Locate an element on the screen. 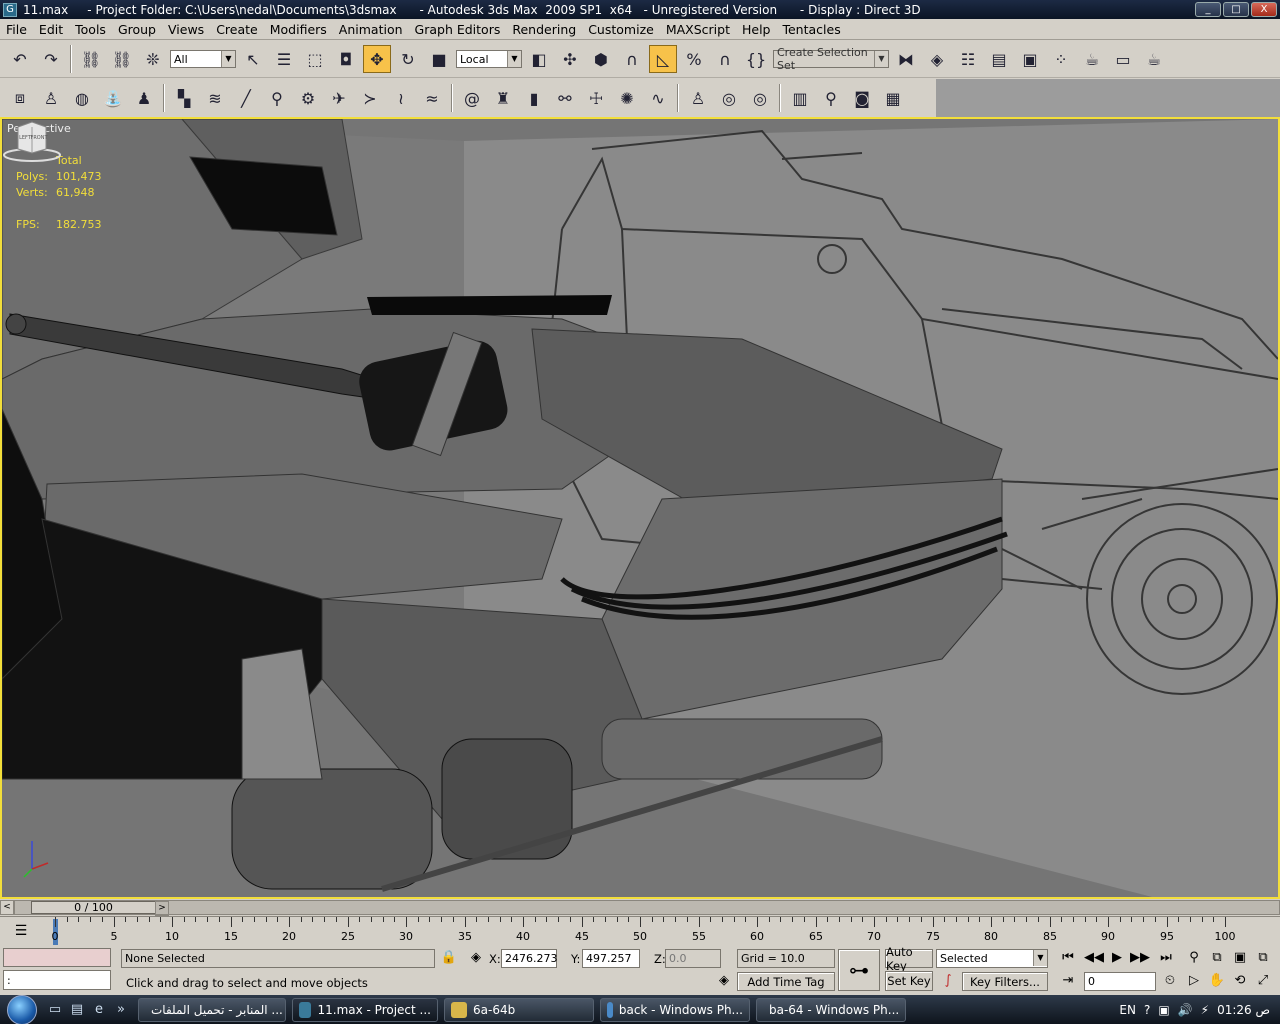 The width and height of the screenshot is (1280, 1024). plane-icon: ✈ is located at coordinates (339, 98).